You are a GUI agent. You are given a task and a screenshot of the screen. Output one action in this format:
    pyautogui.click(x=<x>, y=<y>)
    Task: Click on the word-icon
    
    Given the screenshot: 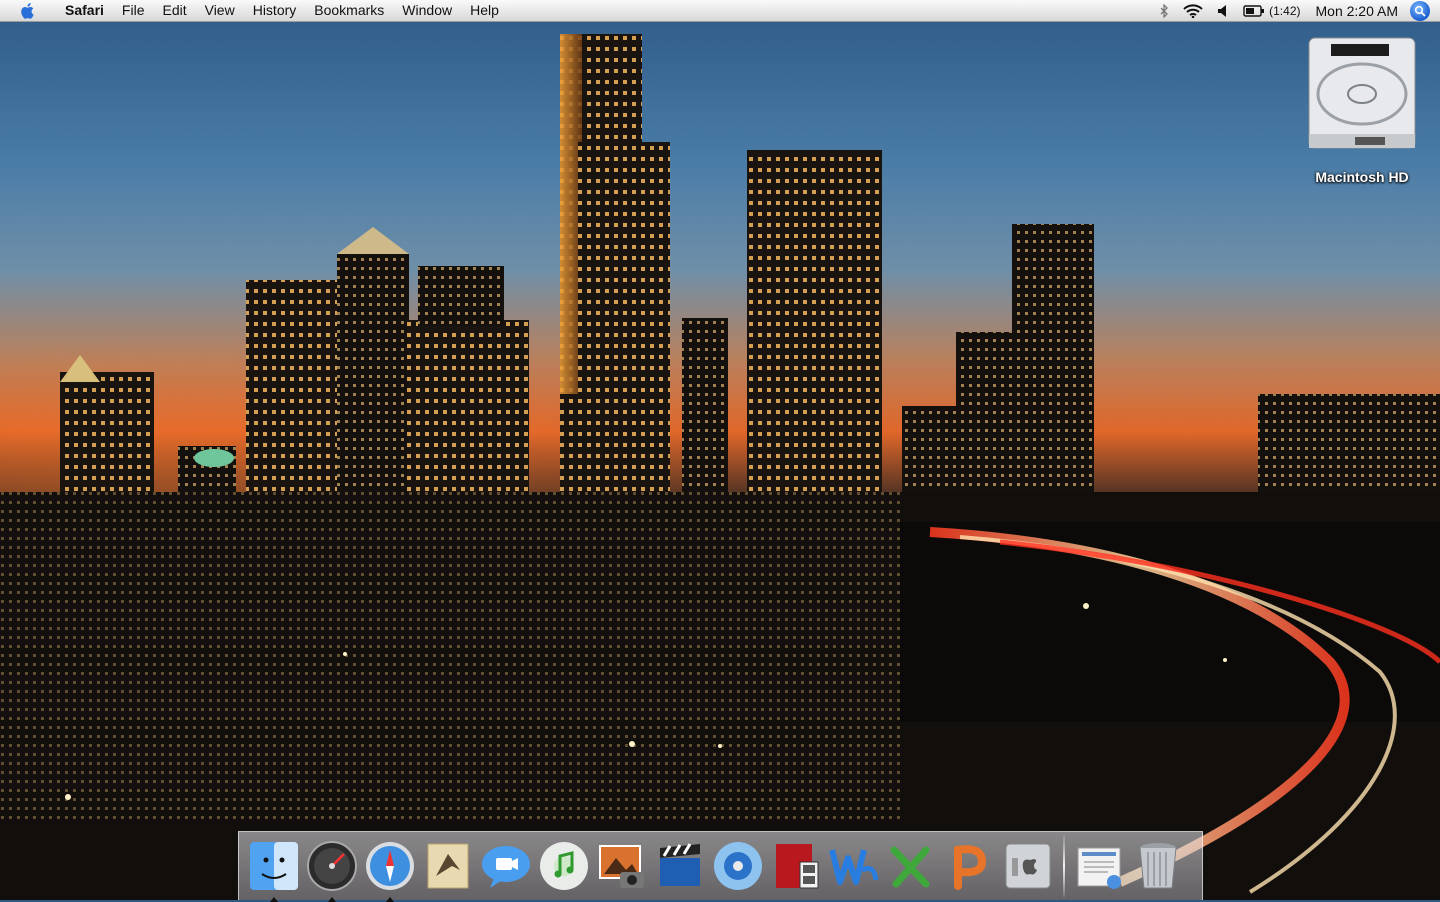 What is the action you would take?
    pyautogui.click(x=854, y=867)
    